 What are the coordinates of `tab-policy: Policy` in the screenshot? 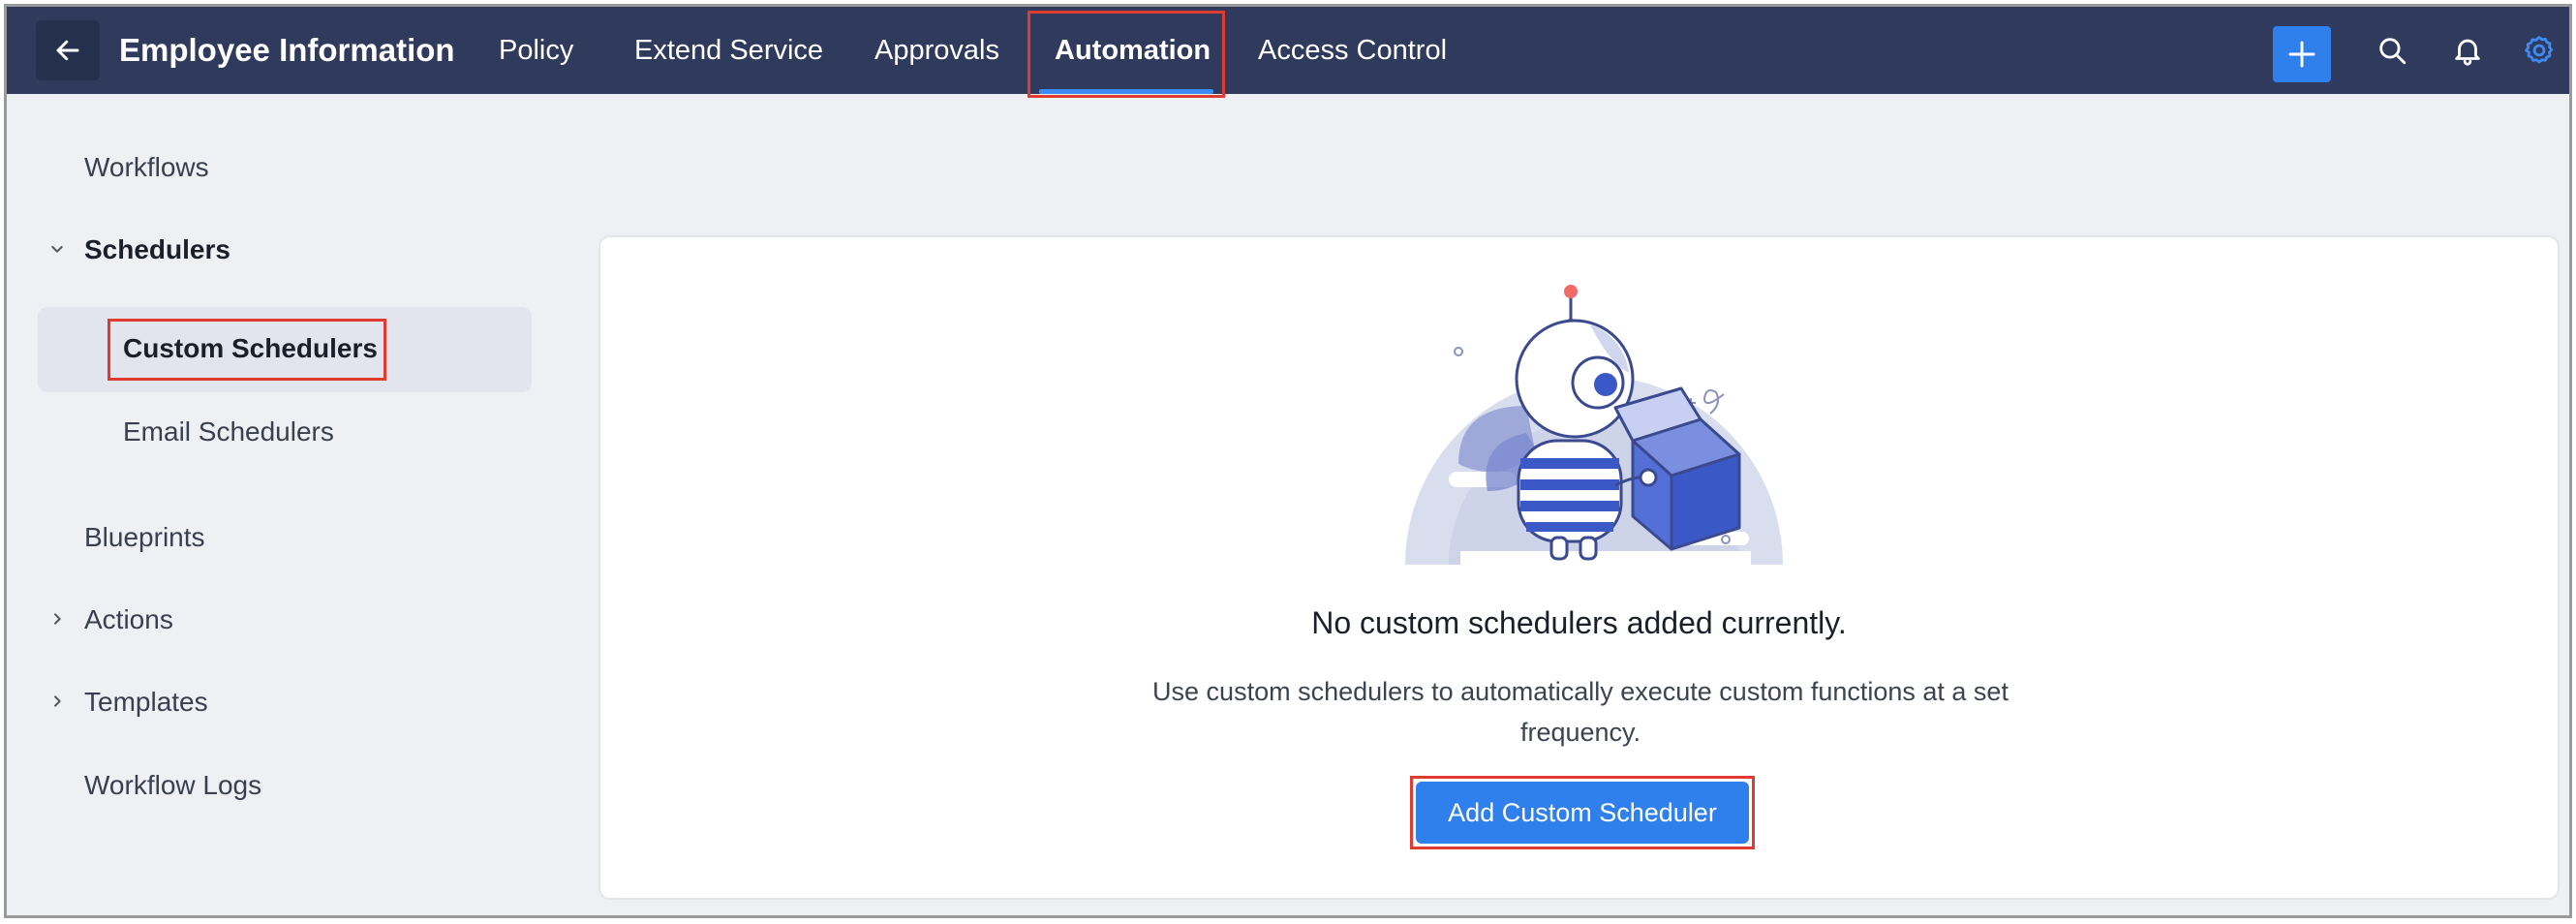 It's located at (536, 50).